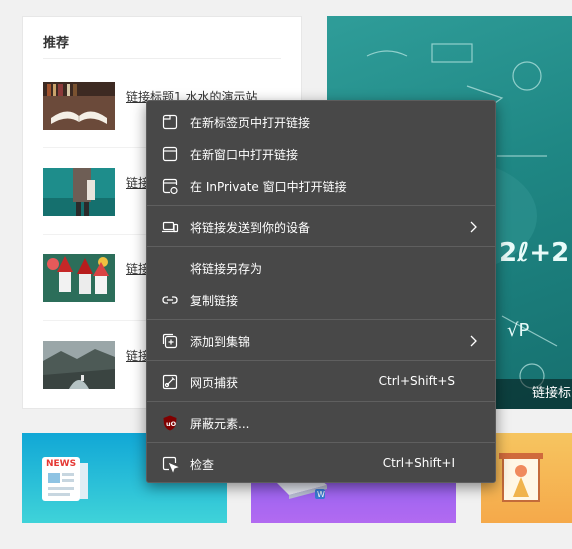 This screenshot has width=572, height=549. What do you see at coordinates (170, 154) in the screenshot?
I see `new-window-icon` at bounding box center [170, 154].